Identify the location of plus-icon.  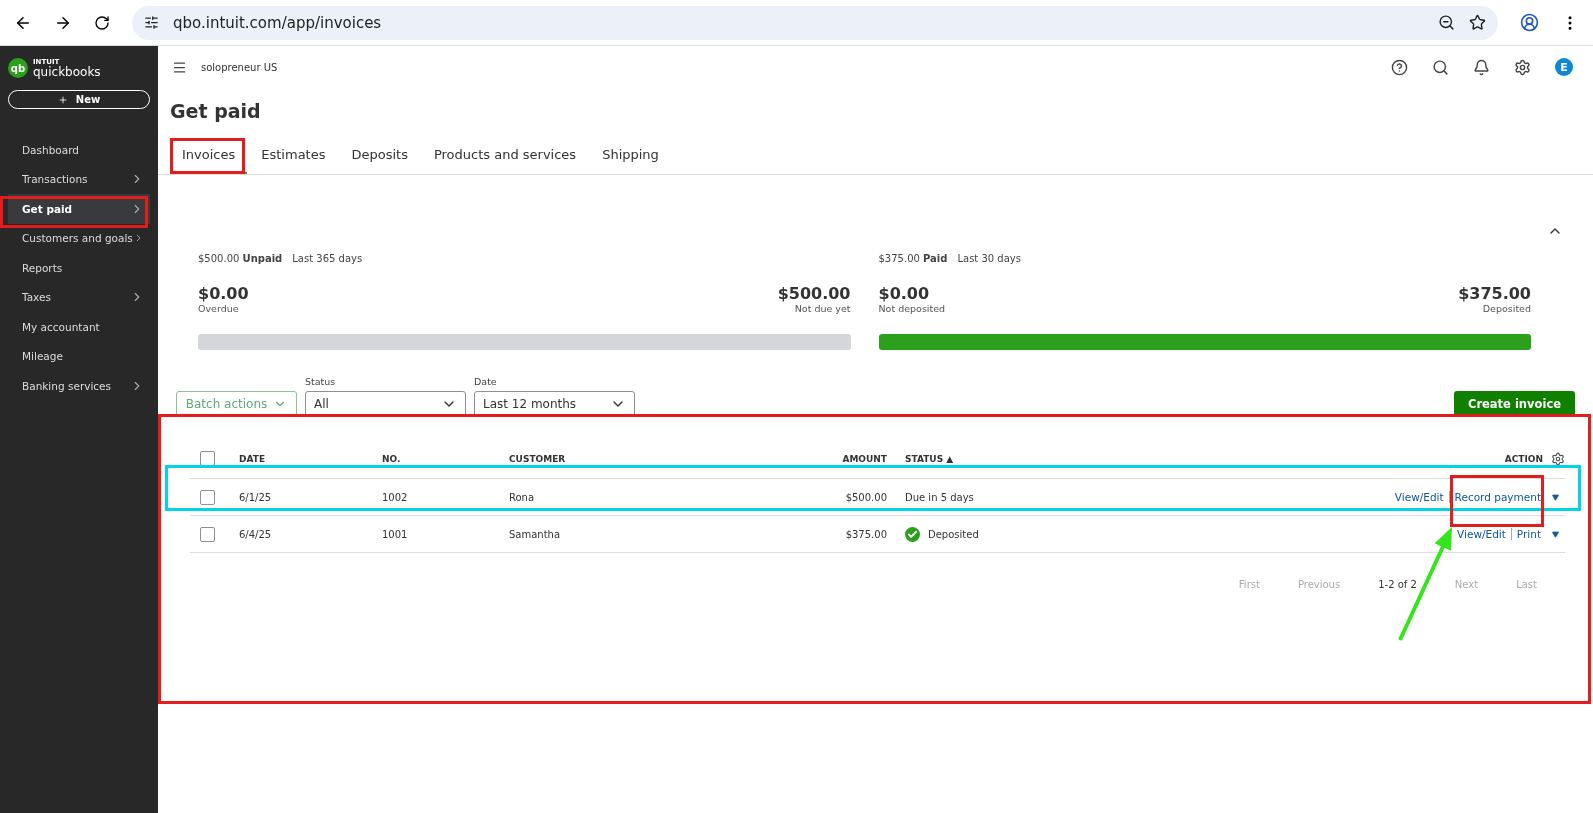
(62, 99).